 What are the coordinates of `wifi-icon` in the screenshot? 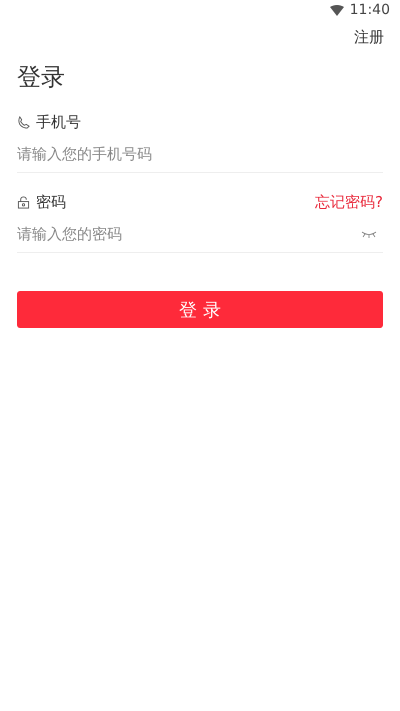 It's located at (337, 10).